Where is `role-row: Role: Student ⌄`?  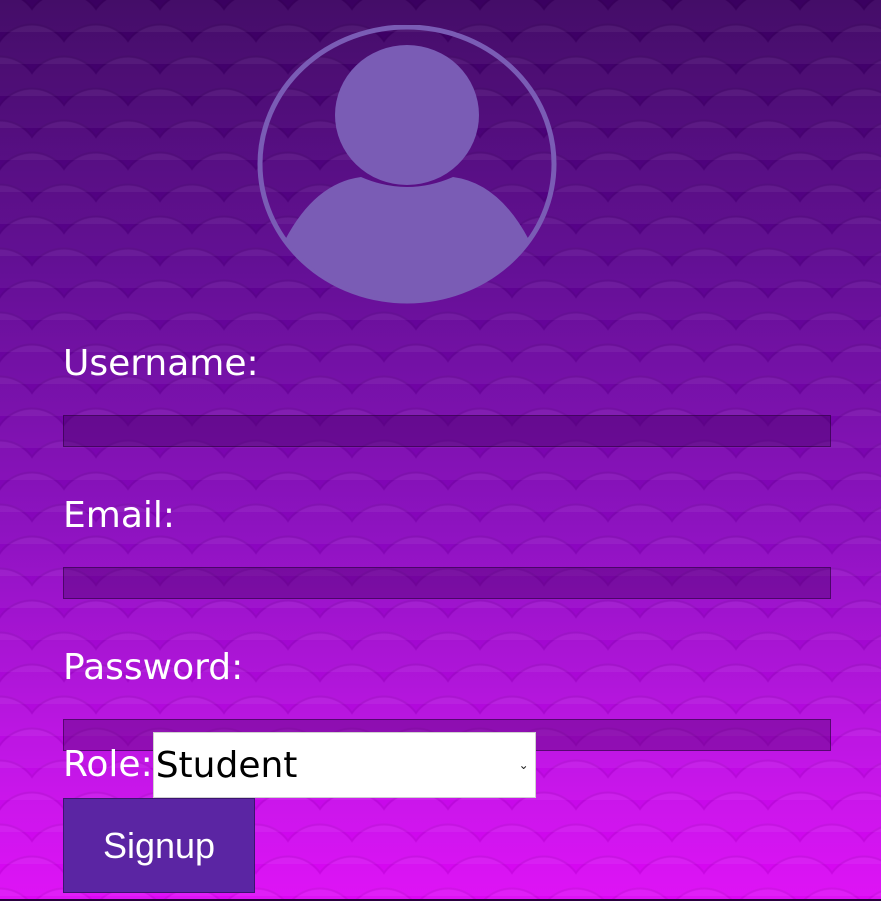
role-row: Role: Student ⌄ is located at coordinates (299, 765).